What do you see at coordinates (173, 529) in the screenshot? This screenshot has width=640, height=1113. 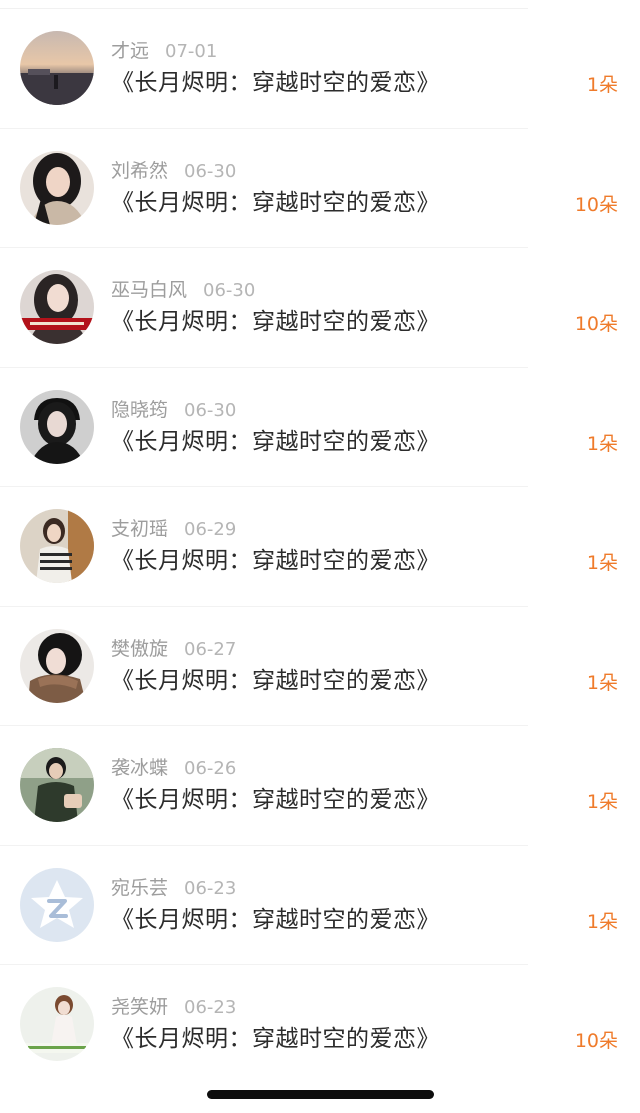 I see `meta-line: 支初瑶 06-29` at bounding box center [173, 529].